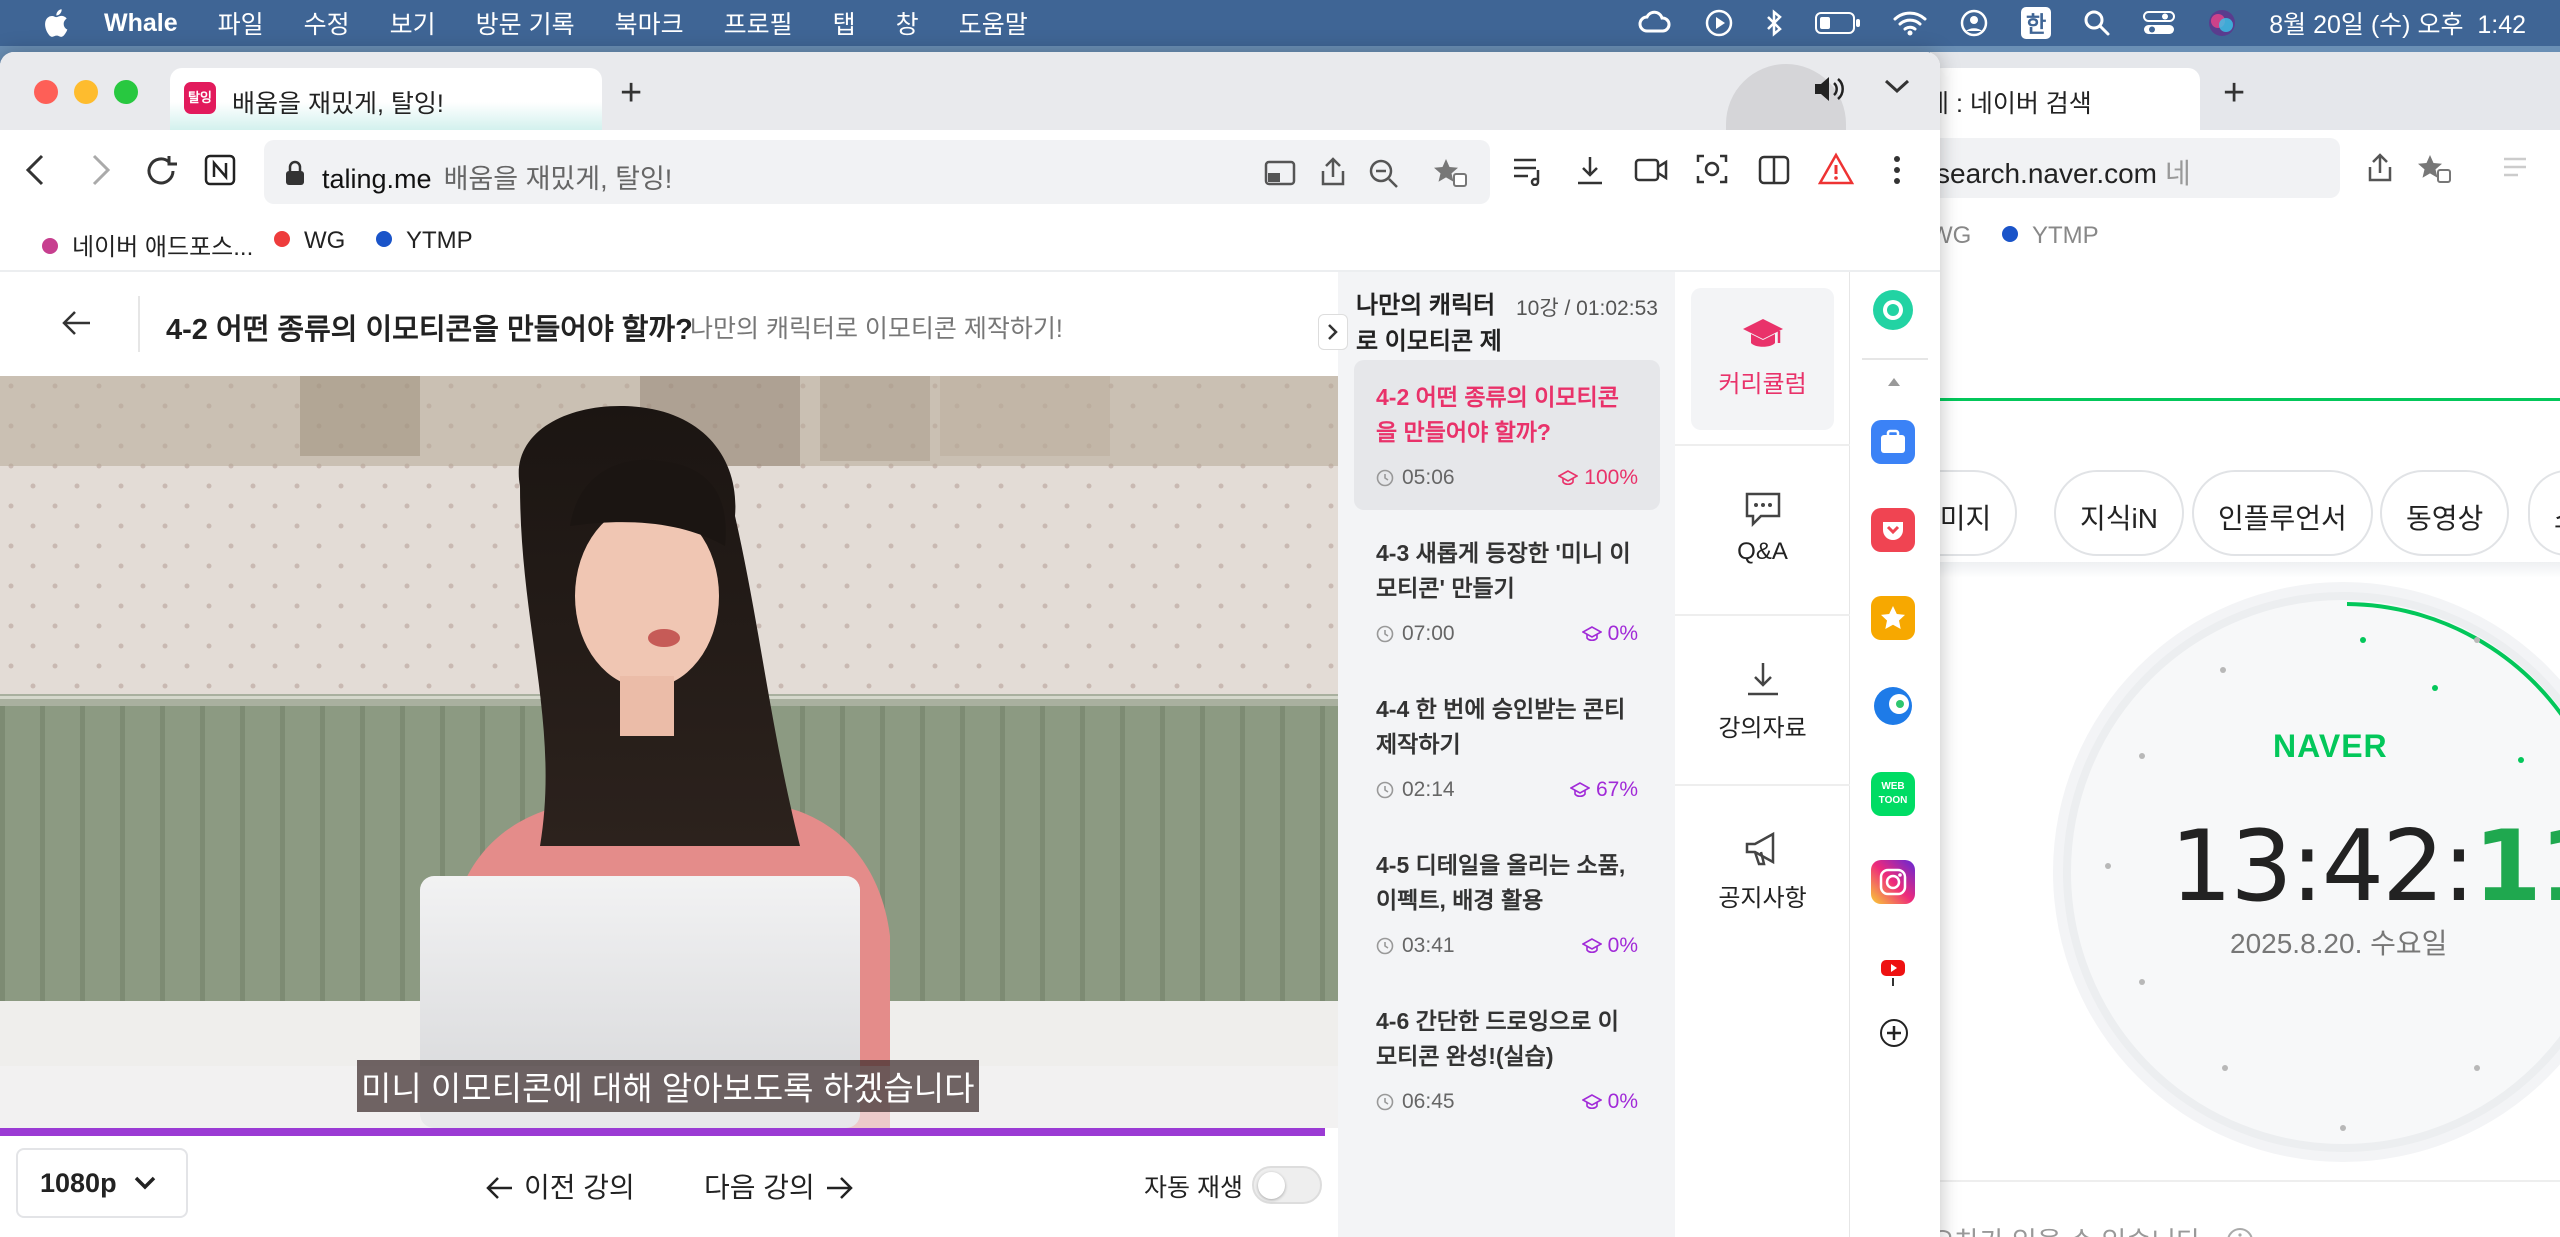 This screenshot has width=2560, height=1237. What do you see at coordinates (1897, 86) in the screenshot?
I see `tab-list-chevron-icon` at bounding box center [1897, 86].